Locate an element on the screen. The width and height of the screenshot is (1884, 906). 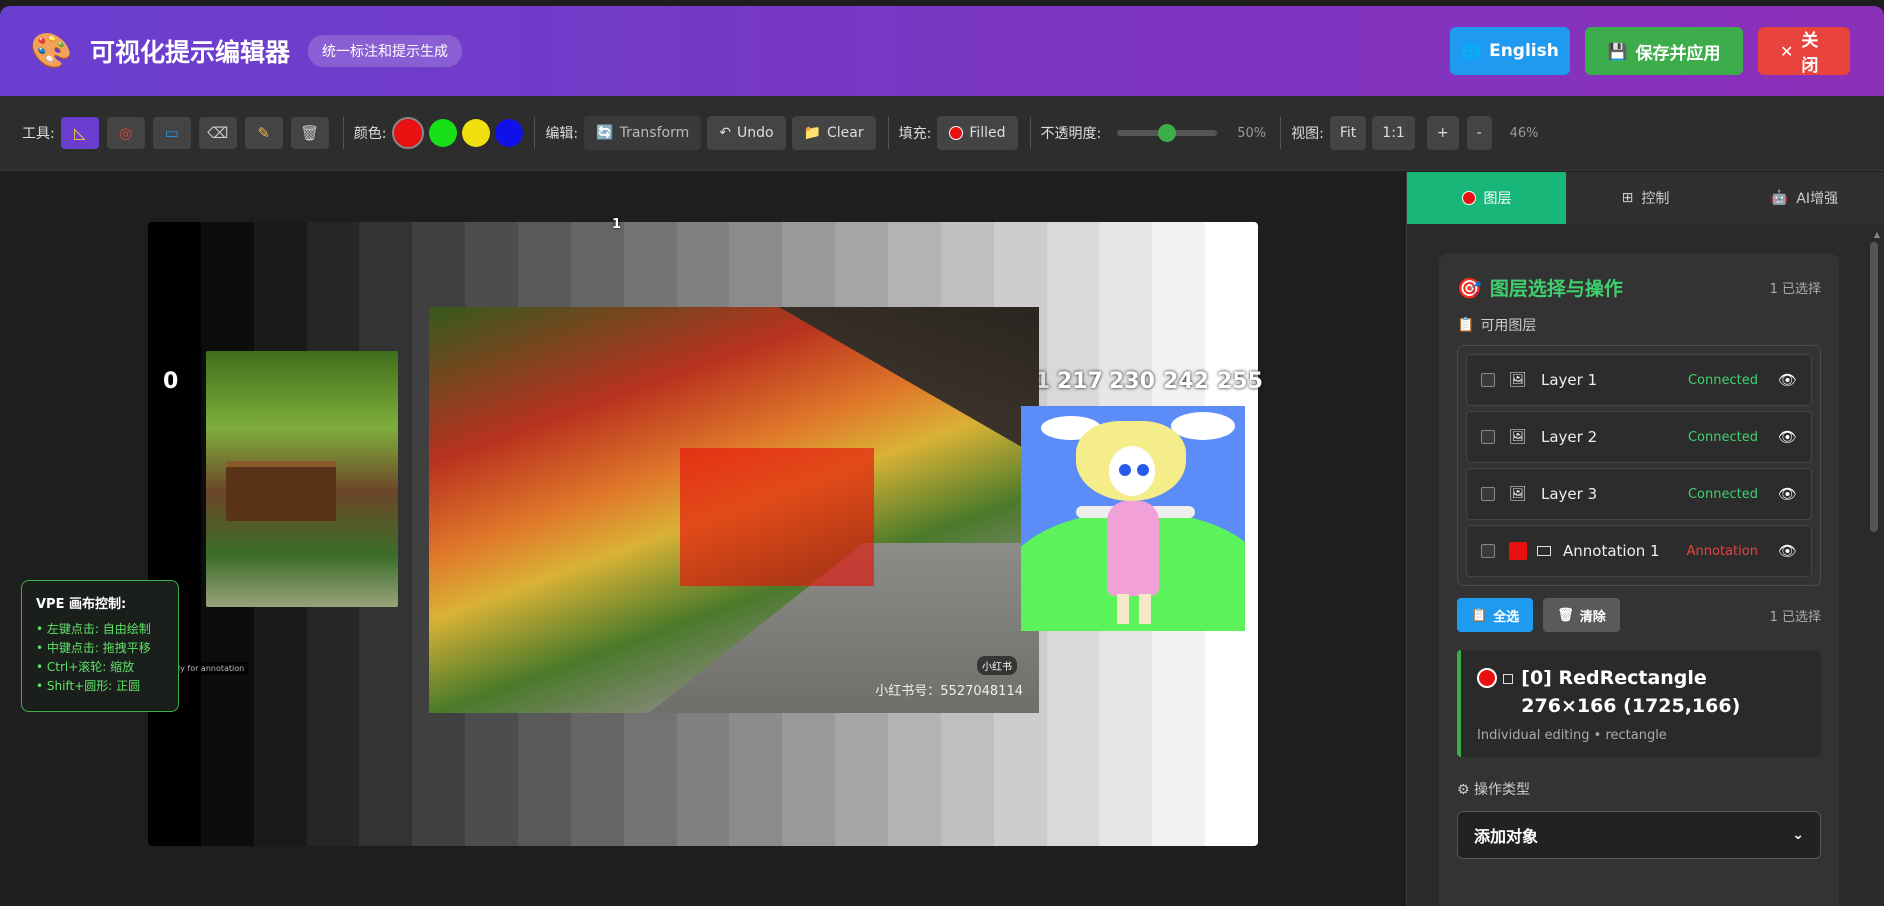
rectangle-icon: ▭ is located at coordinates (171, 133).